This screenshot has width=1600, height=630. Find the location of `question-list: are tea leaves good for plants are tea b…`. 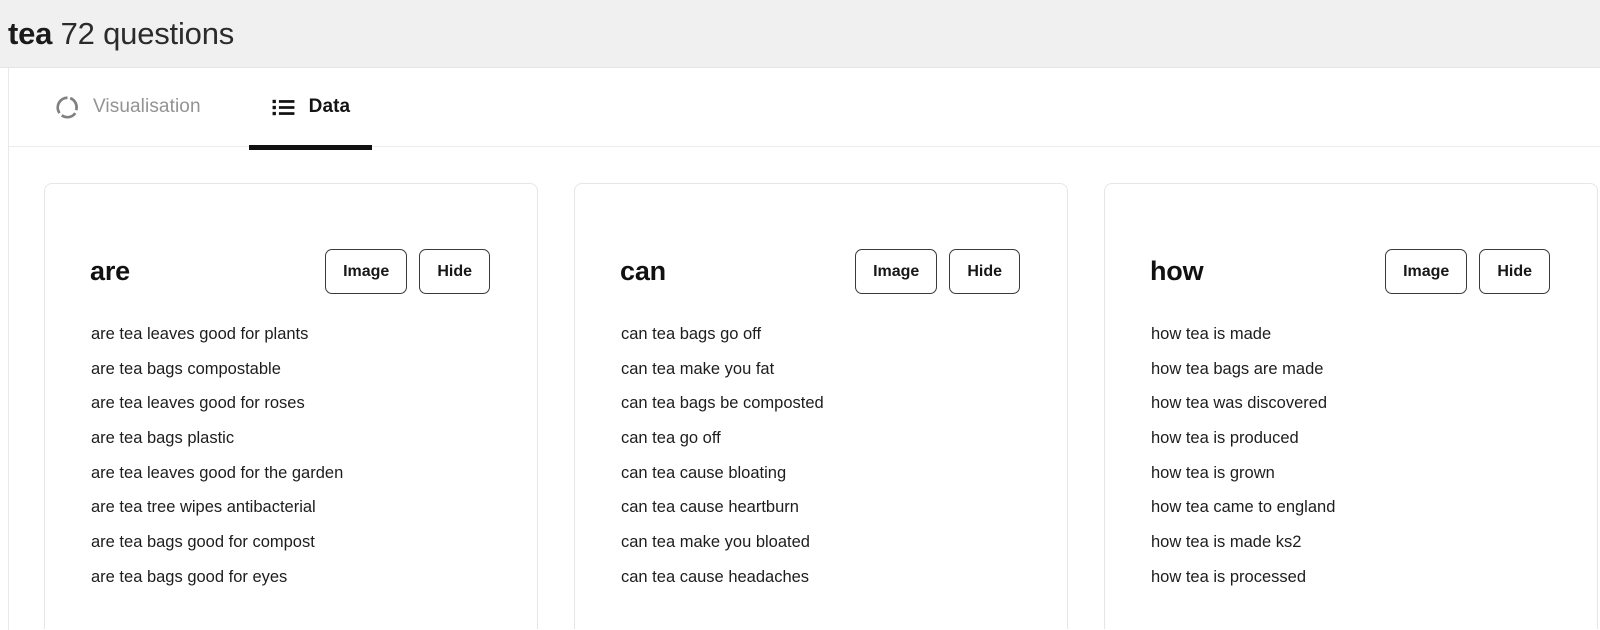

question-list: are tea leaves good for plants are tea b… is located at coordinates (291, 452).